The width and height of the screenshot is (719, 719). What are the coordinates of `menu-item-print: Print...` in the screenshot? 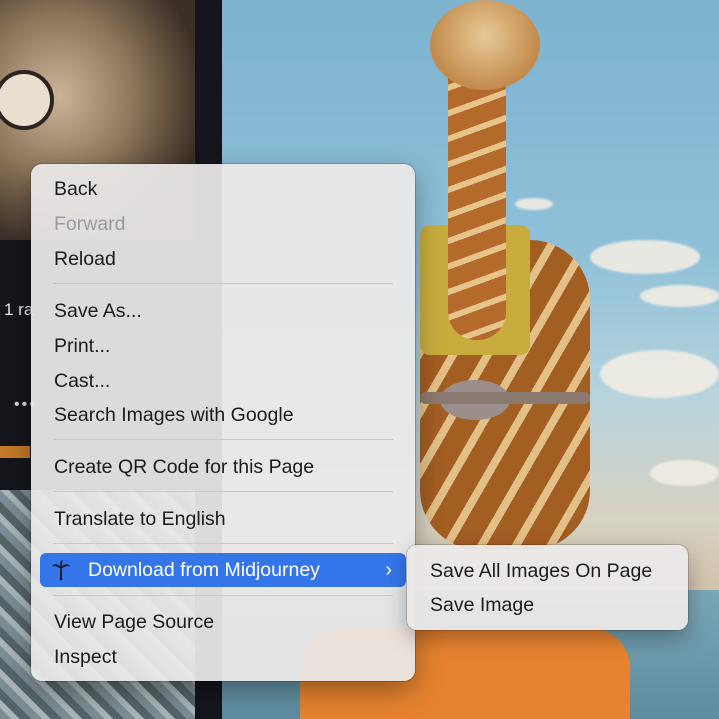 It's located at (223, 346).